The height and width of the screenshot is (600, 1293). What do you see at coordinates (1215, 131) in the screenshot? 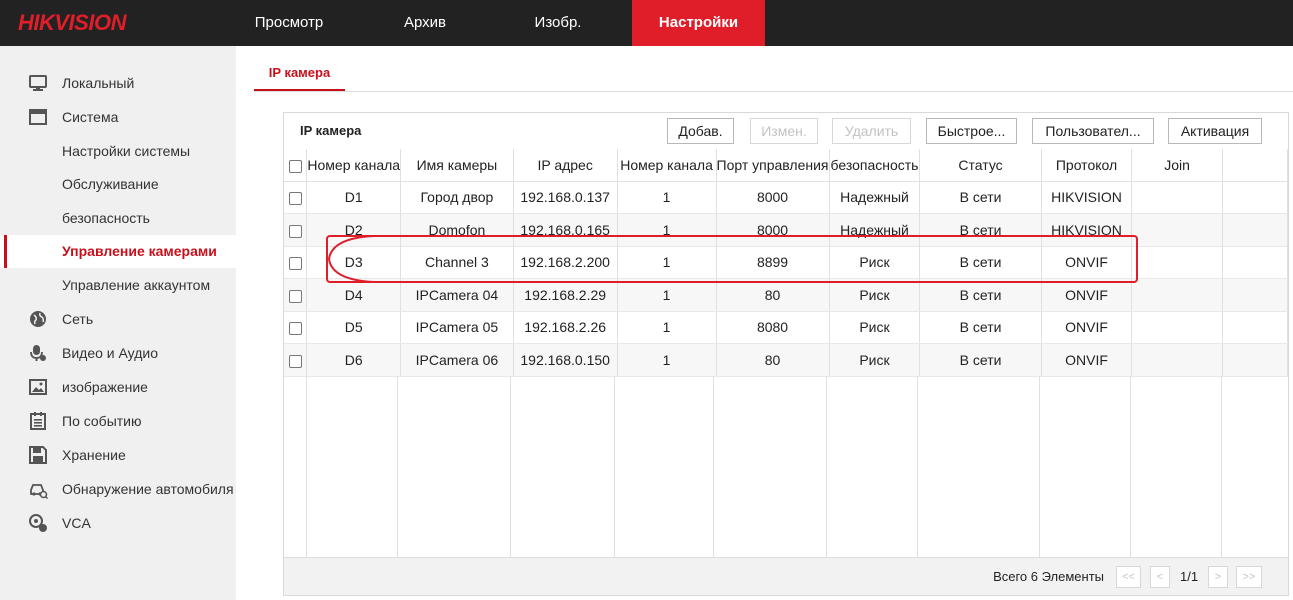
I see `activate-button: Активация` at bounding box center [1215, 131].